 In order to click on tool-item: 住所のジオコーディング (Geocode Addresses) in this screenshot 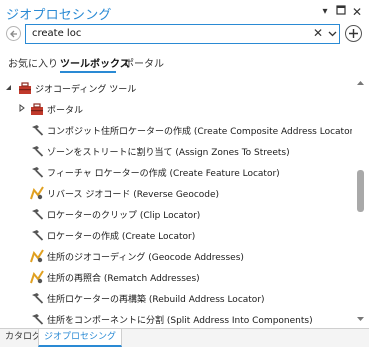, I will do `click(176, 256)`.